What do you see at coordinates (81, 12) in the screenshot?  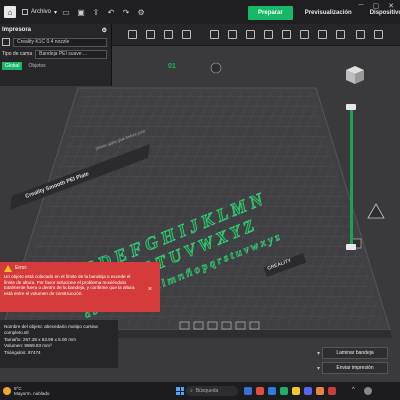 I see `save-icon: ▣` at bounding box center [81, 12].